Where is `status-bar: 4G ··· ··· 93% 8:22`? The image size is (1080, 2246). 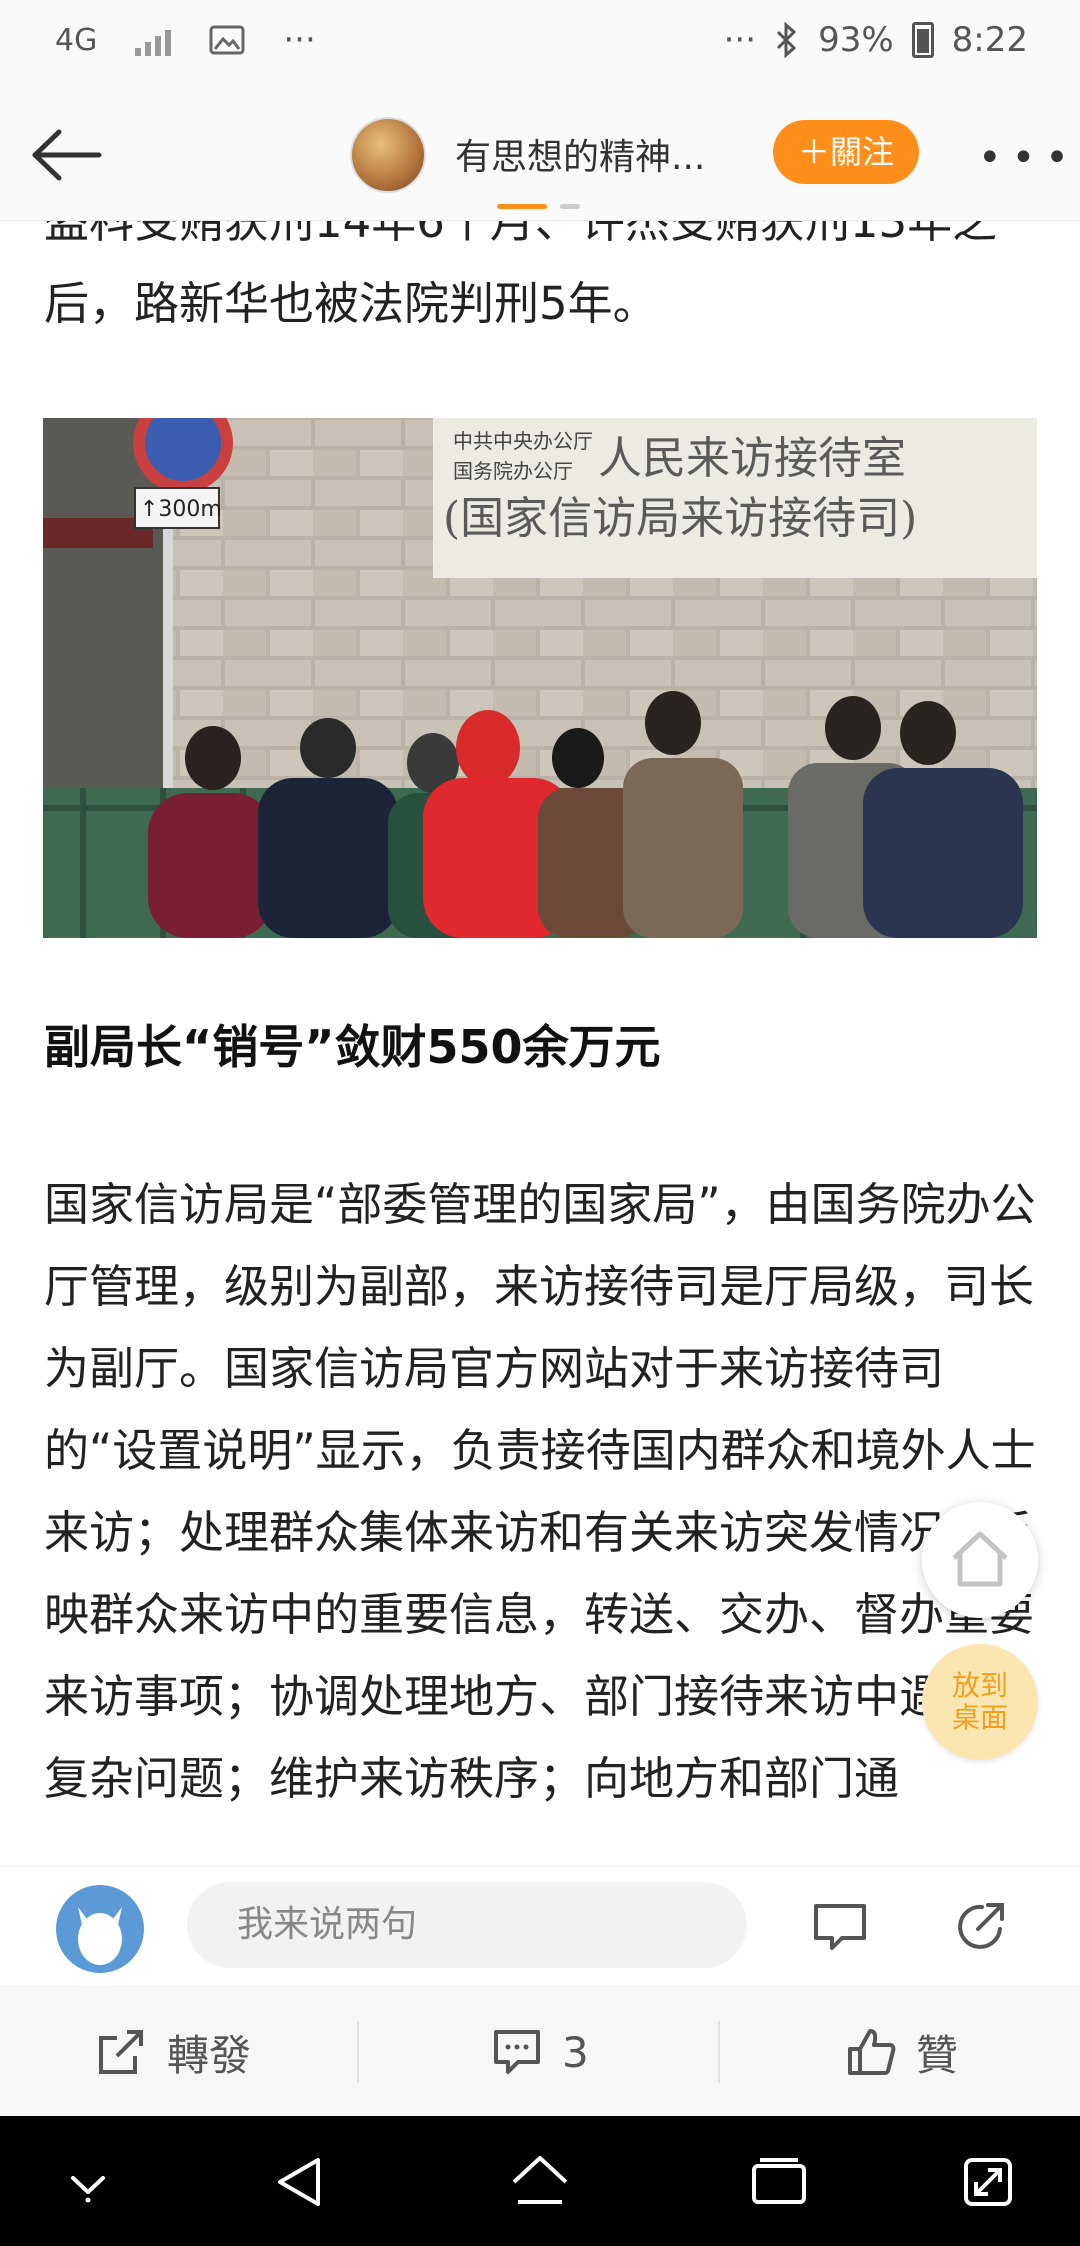
status-bar: 4G ··· ··· 93% 8:22 is located at coordinates (540, 45).